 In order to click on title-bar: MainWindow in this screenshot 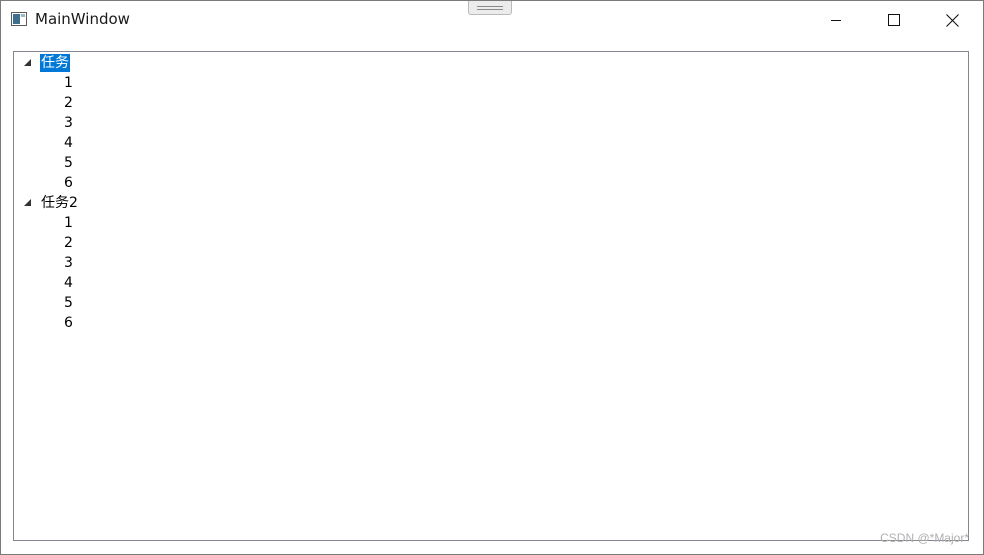, I will do `click(492, 20)`.